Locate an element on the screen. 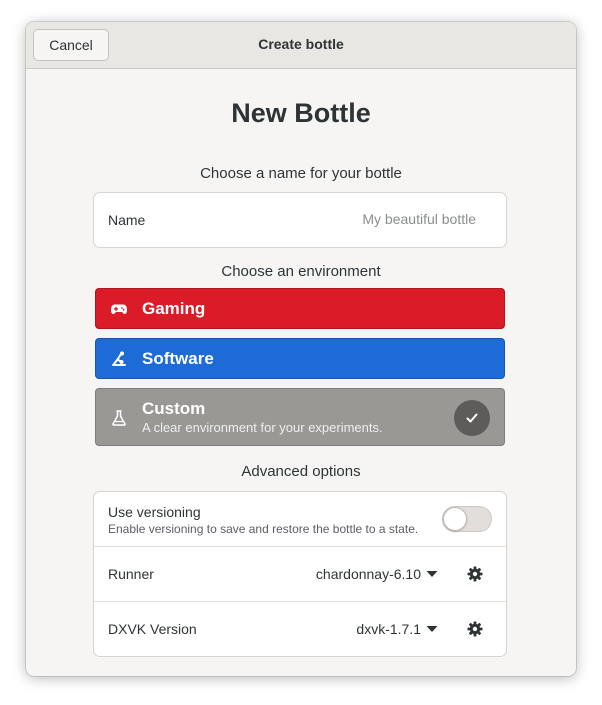 The image size is (602, 705). name-card: Name is located at coordinates (300, 220).